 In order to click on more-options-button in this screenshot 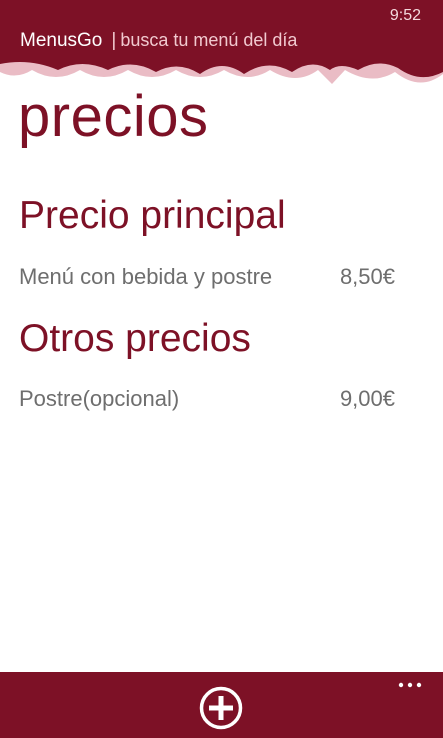, I will do `click(410, 684)`.